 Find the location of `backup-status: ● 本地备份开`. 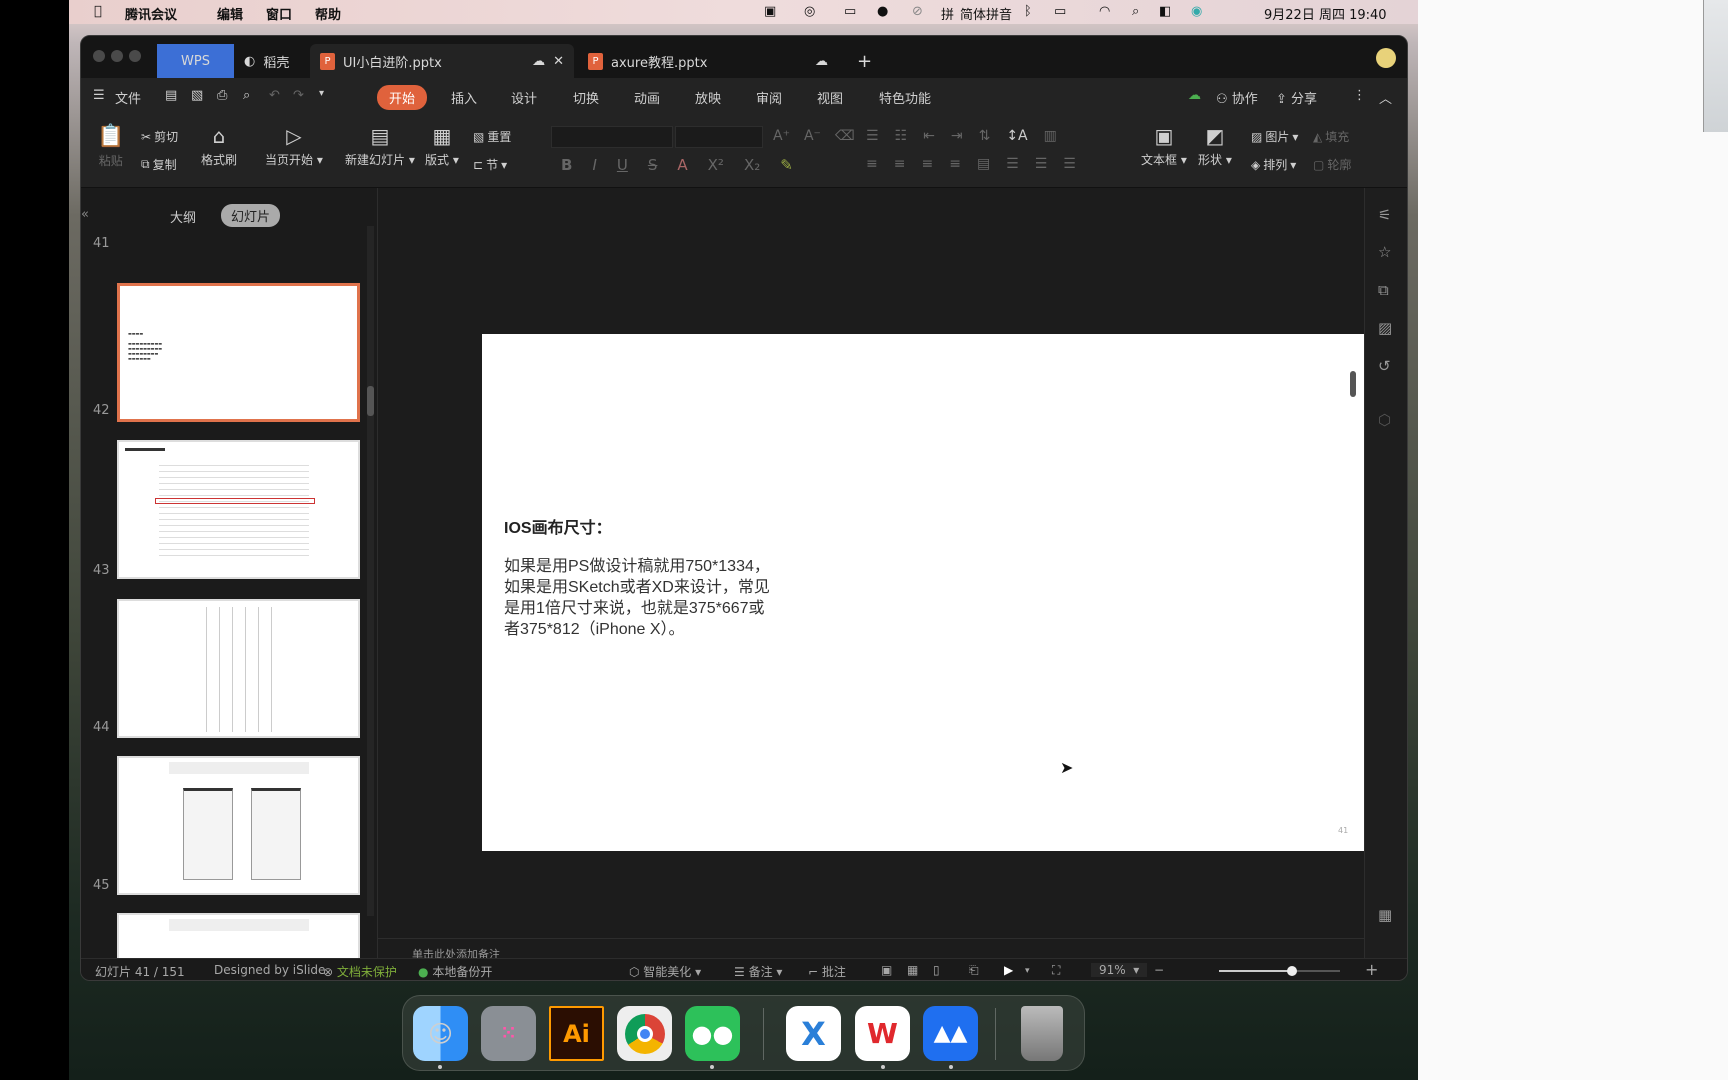

backup-status: ● 本地备份开 is located at coordinates (455, 971).